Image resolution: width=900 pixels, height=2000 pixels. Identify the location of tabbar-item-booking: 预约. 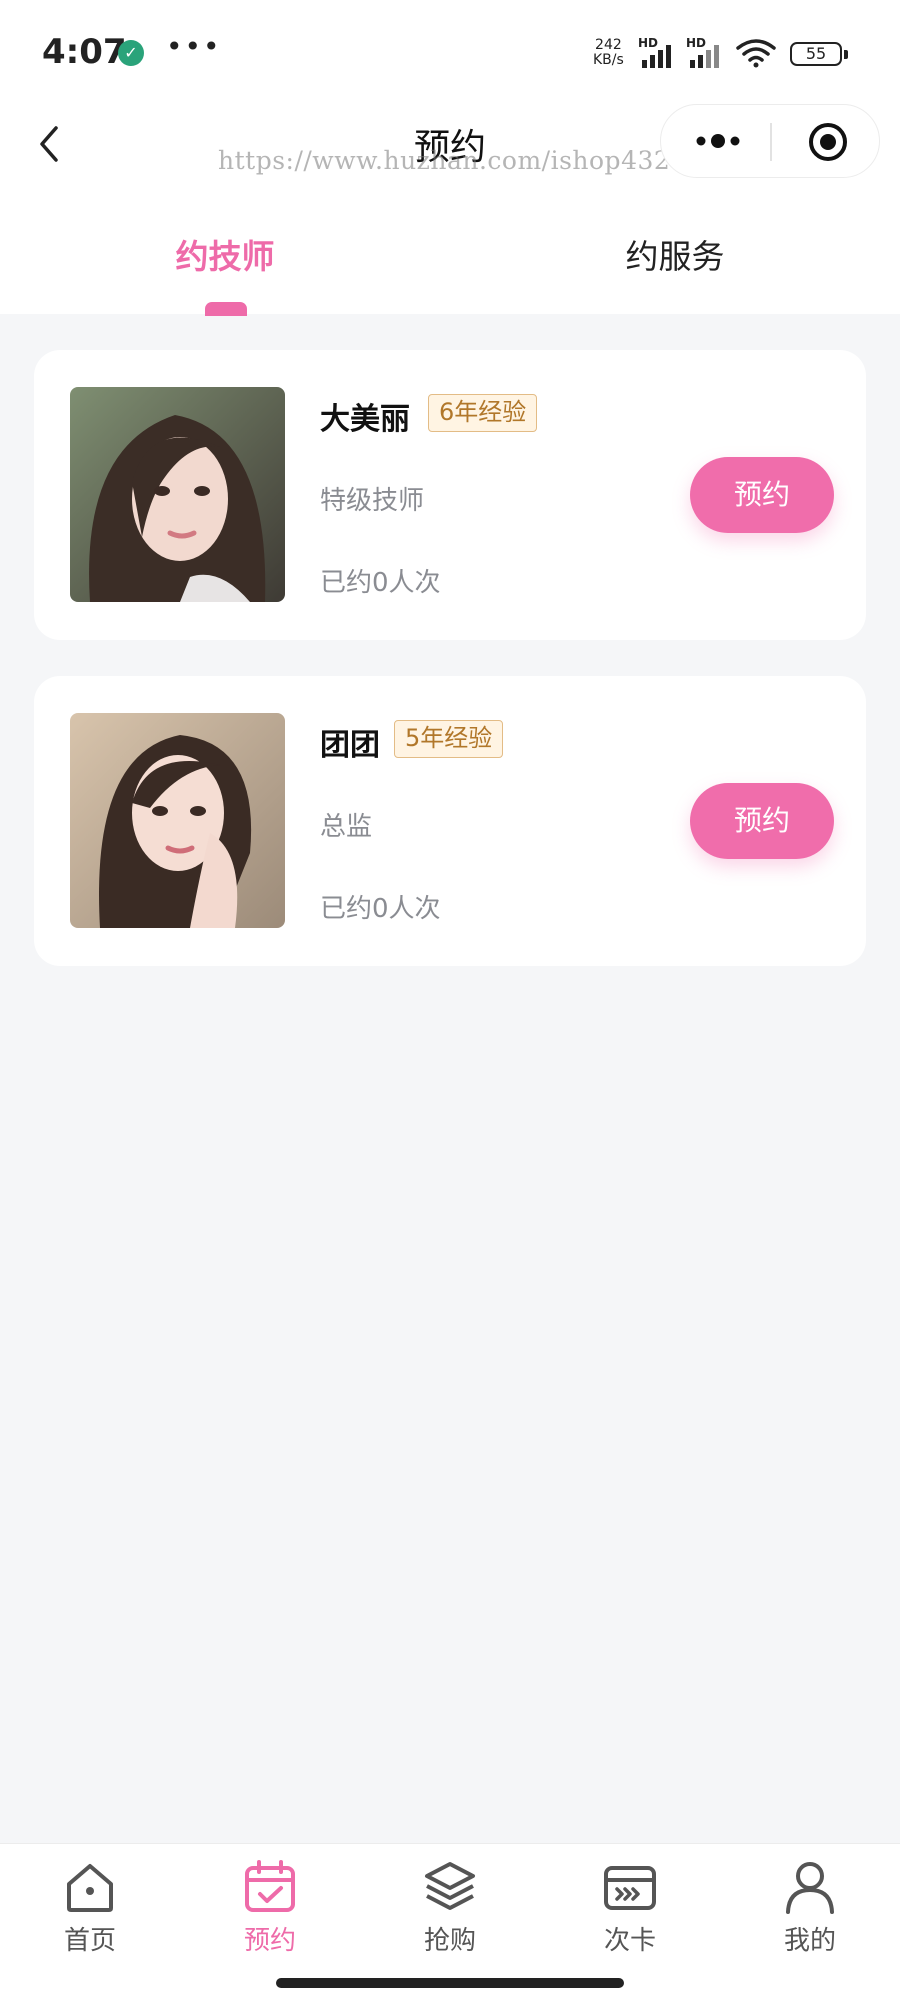
(270, 1907).